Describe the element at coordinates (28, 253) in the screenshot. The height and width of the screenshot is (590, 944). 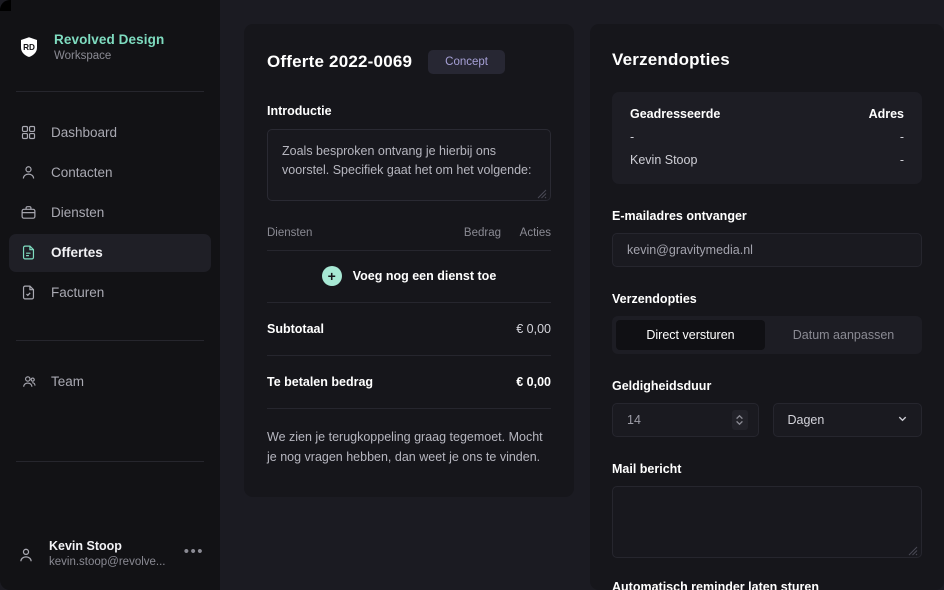
I see `document-lines-icon` at that location.